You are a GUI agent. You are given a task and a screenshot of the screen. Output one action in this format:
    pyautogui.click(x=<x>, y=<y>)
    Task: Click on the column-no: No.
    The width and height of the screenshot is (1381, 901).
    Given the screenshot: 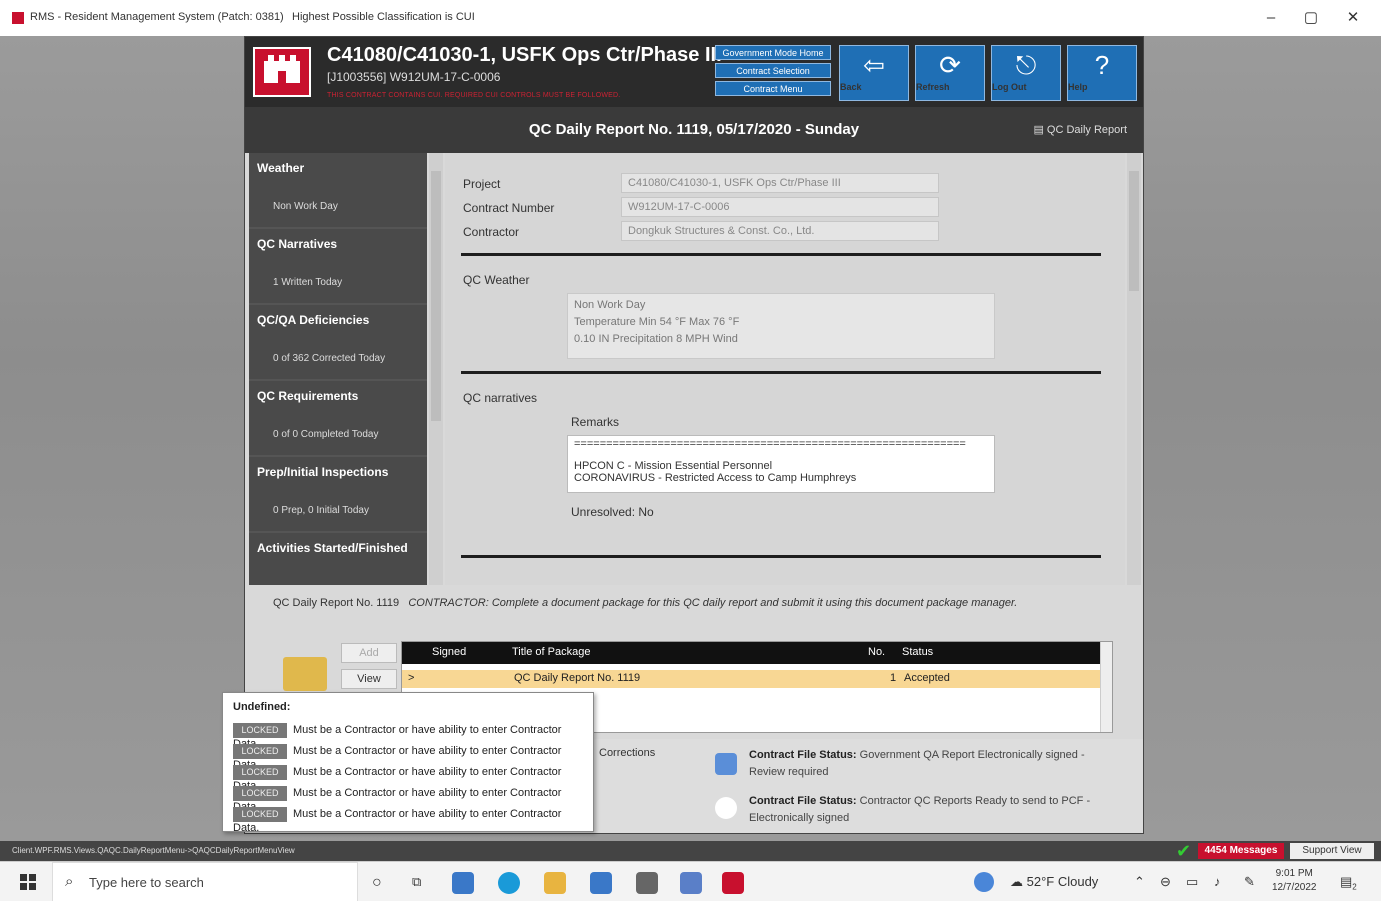 What is the action you would take?
    pyautogui.click(x=877, y=652)
    